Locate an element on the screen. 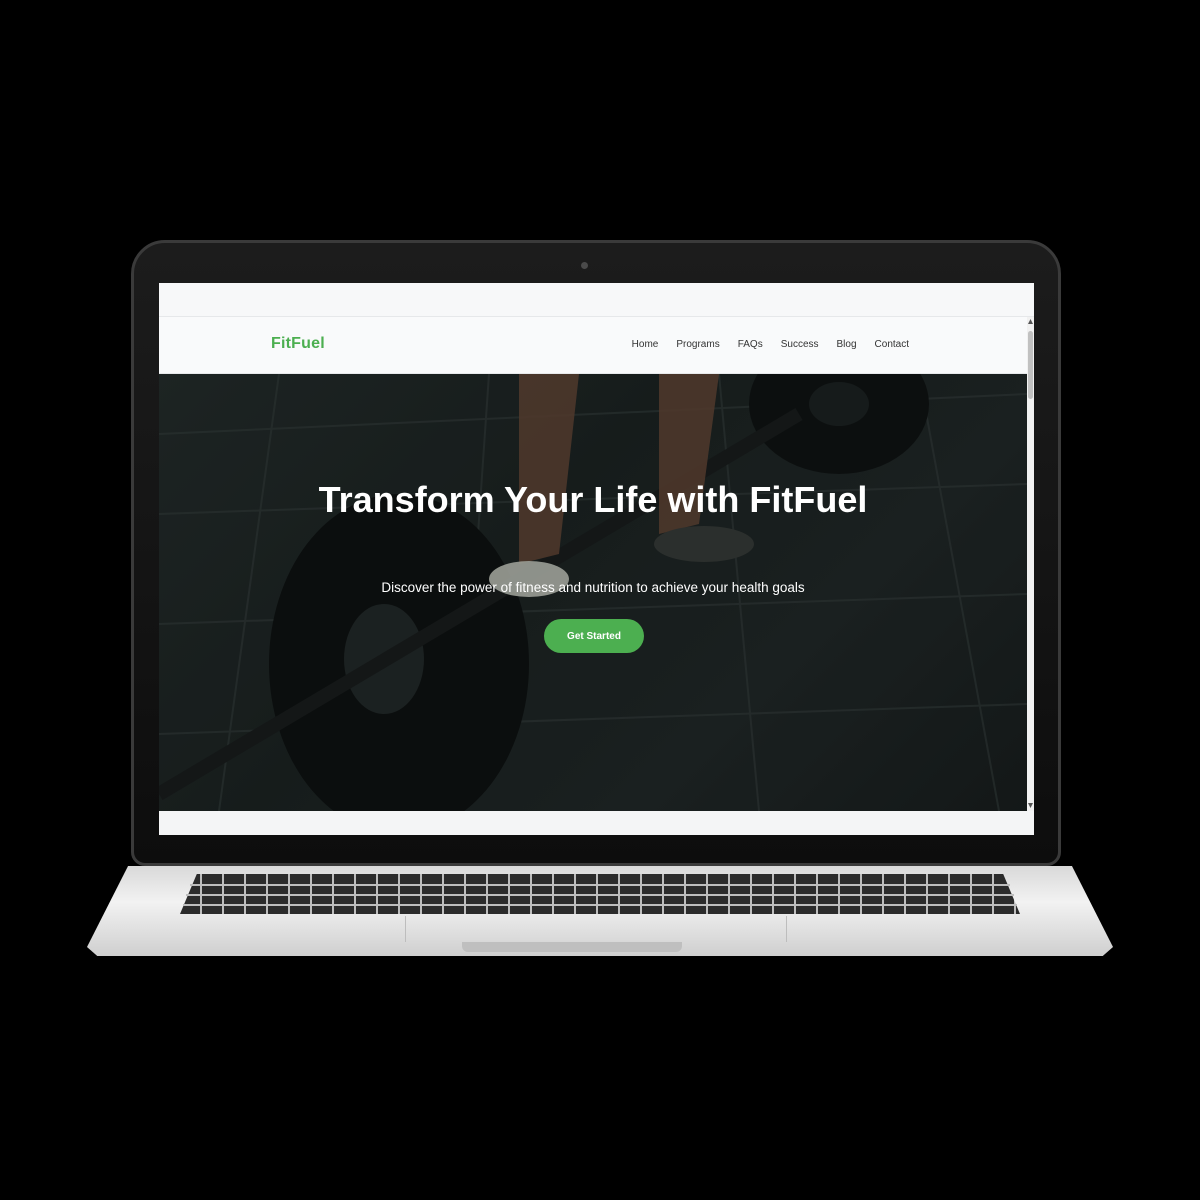 This screenshot has height=1200, width=1200. hero-title: Transform Your Life with FitFuel is located at coordinates (593, 499).